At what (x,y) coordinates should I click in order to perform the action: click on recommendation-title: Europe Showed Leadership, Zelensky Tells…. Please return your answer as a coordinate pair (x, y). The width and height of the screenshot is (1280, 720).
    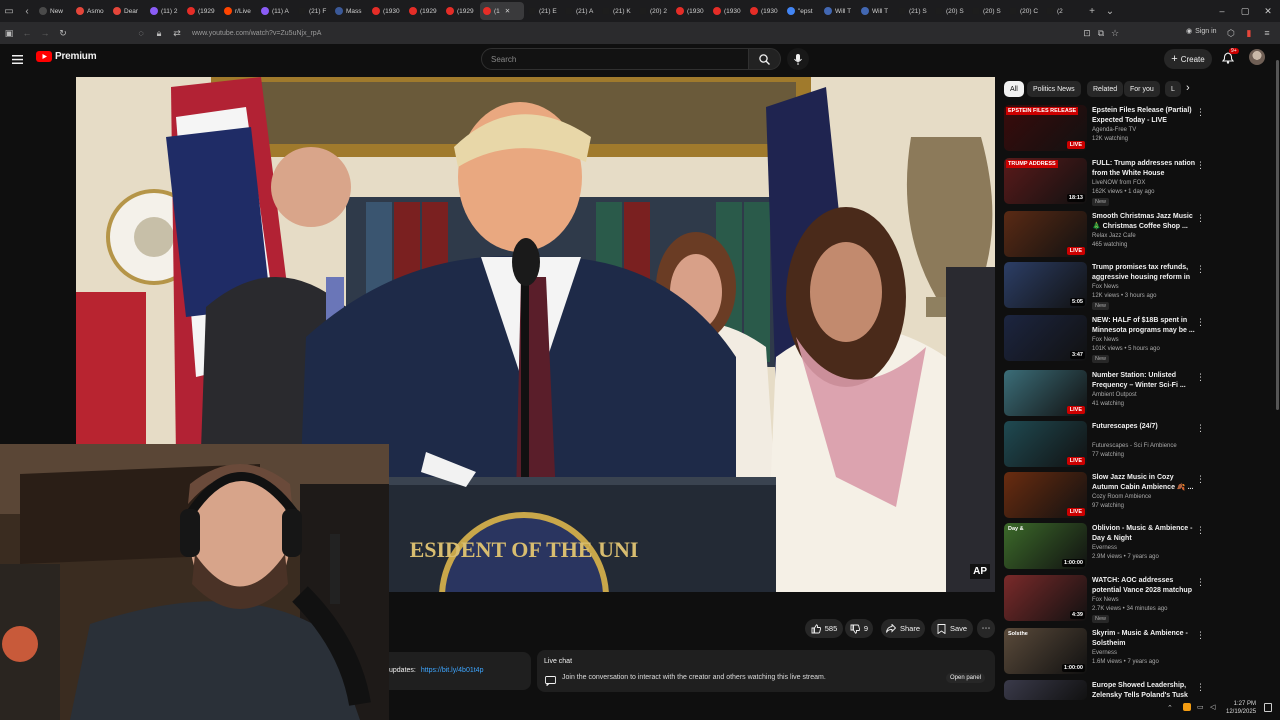
    Looking at the image, I should click on (1144, 691).